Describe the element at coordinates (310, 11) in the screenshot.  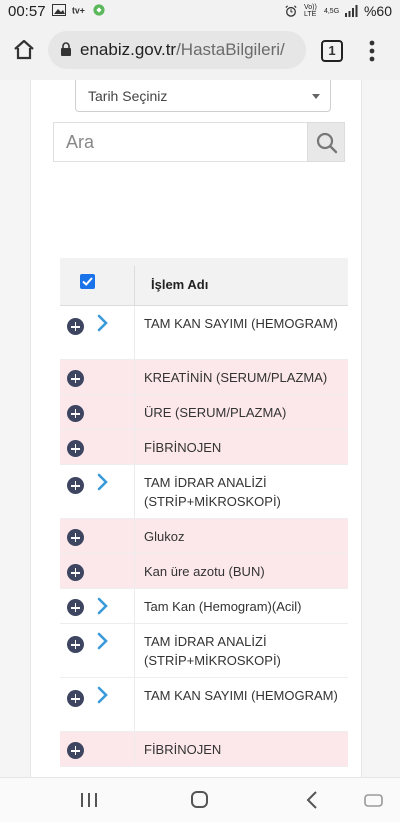
I see `network-label: Vo)) LTE` at that location.